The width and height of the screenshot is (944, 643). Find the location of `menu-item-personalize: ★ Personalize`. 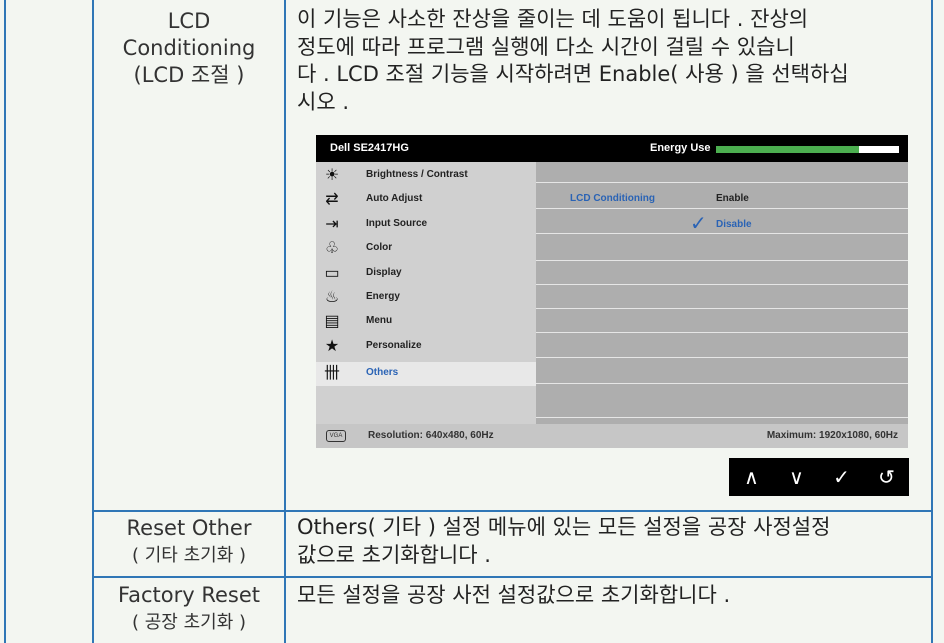

menu-item-personalize: ★ Personalize is located at coordinates (426, 347).